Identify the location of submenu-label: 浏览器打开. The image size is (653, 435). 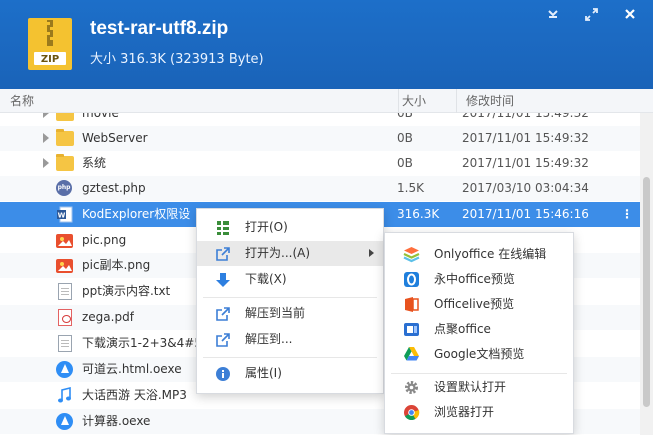
(464, 412).